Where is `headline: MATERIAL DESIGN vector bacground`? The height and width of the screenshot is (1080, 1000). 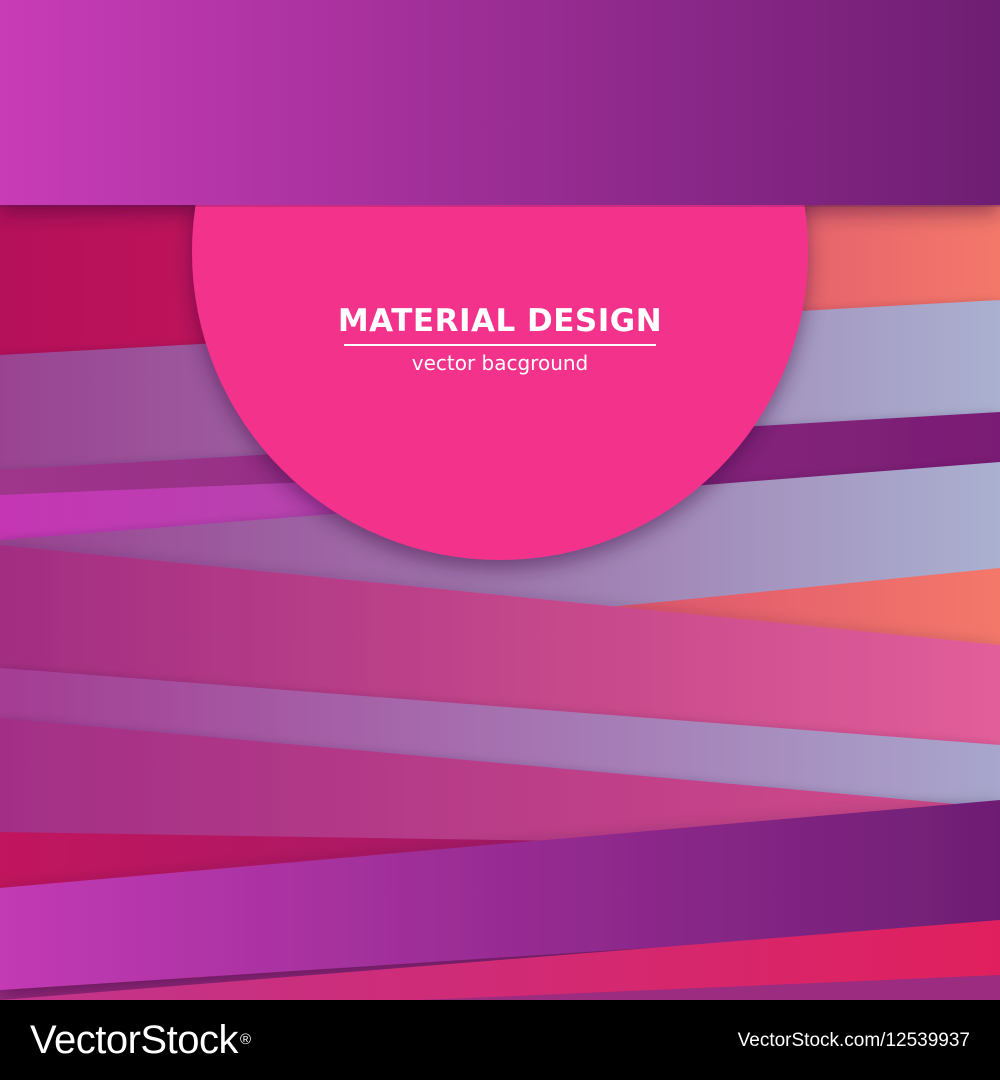
headline: MATERIAL DESIGN vector bacground is located at coordinates (500, 339).